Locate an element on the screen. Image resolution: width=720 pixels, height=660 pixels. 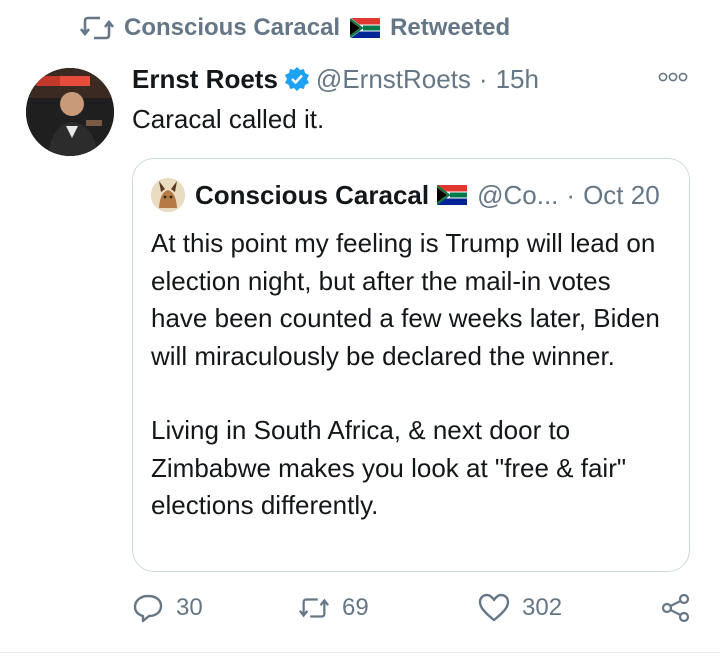
more-options-icon is located at coordinates (673, 77).